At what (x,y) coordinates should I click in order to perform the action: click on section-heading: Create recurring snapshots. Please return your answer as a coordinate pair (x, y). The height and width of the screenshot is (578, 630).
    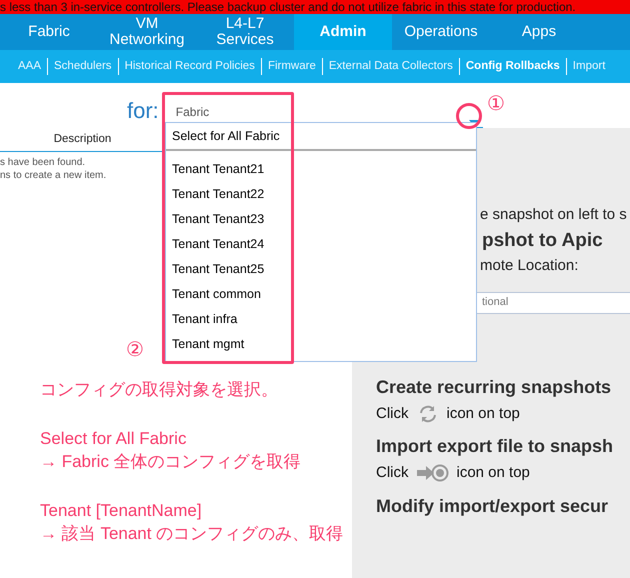
    Looking at the image, I should click on (494, 387).